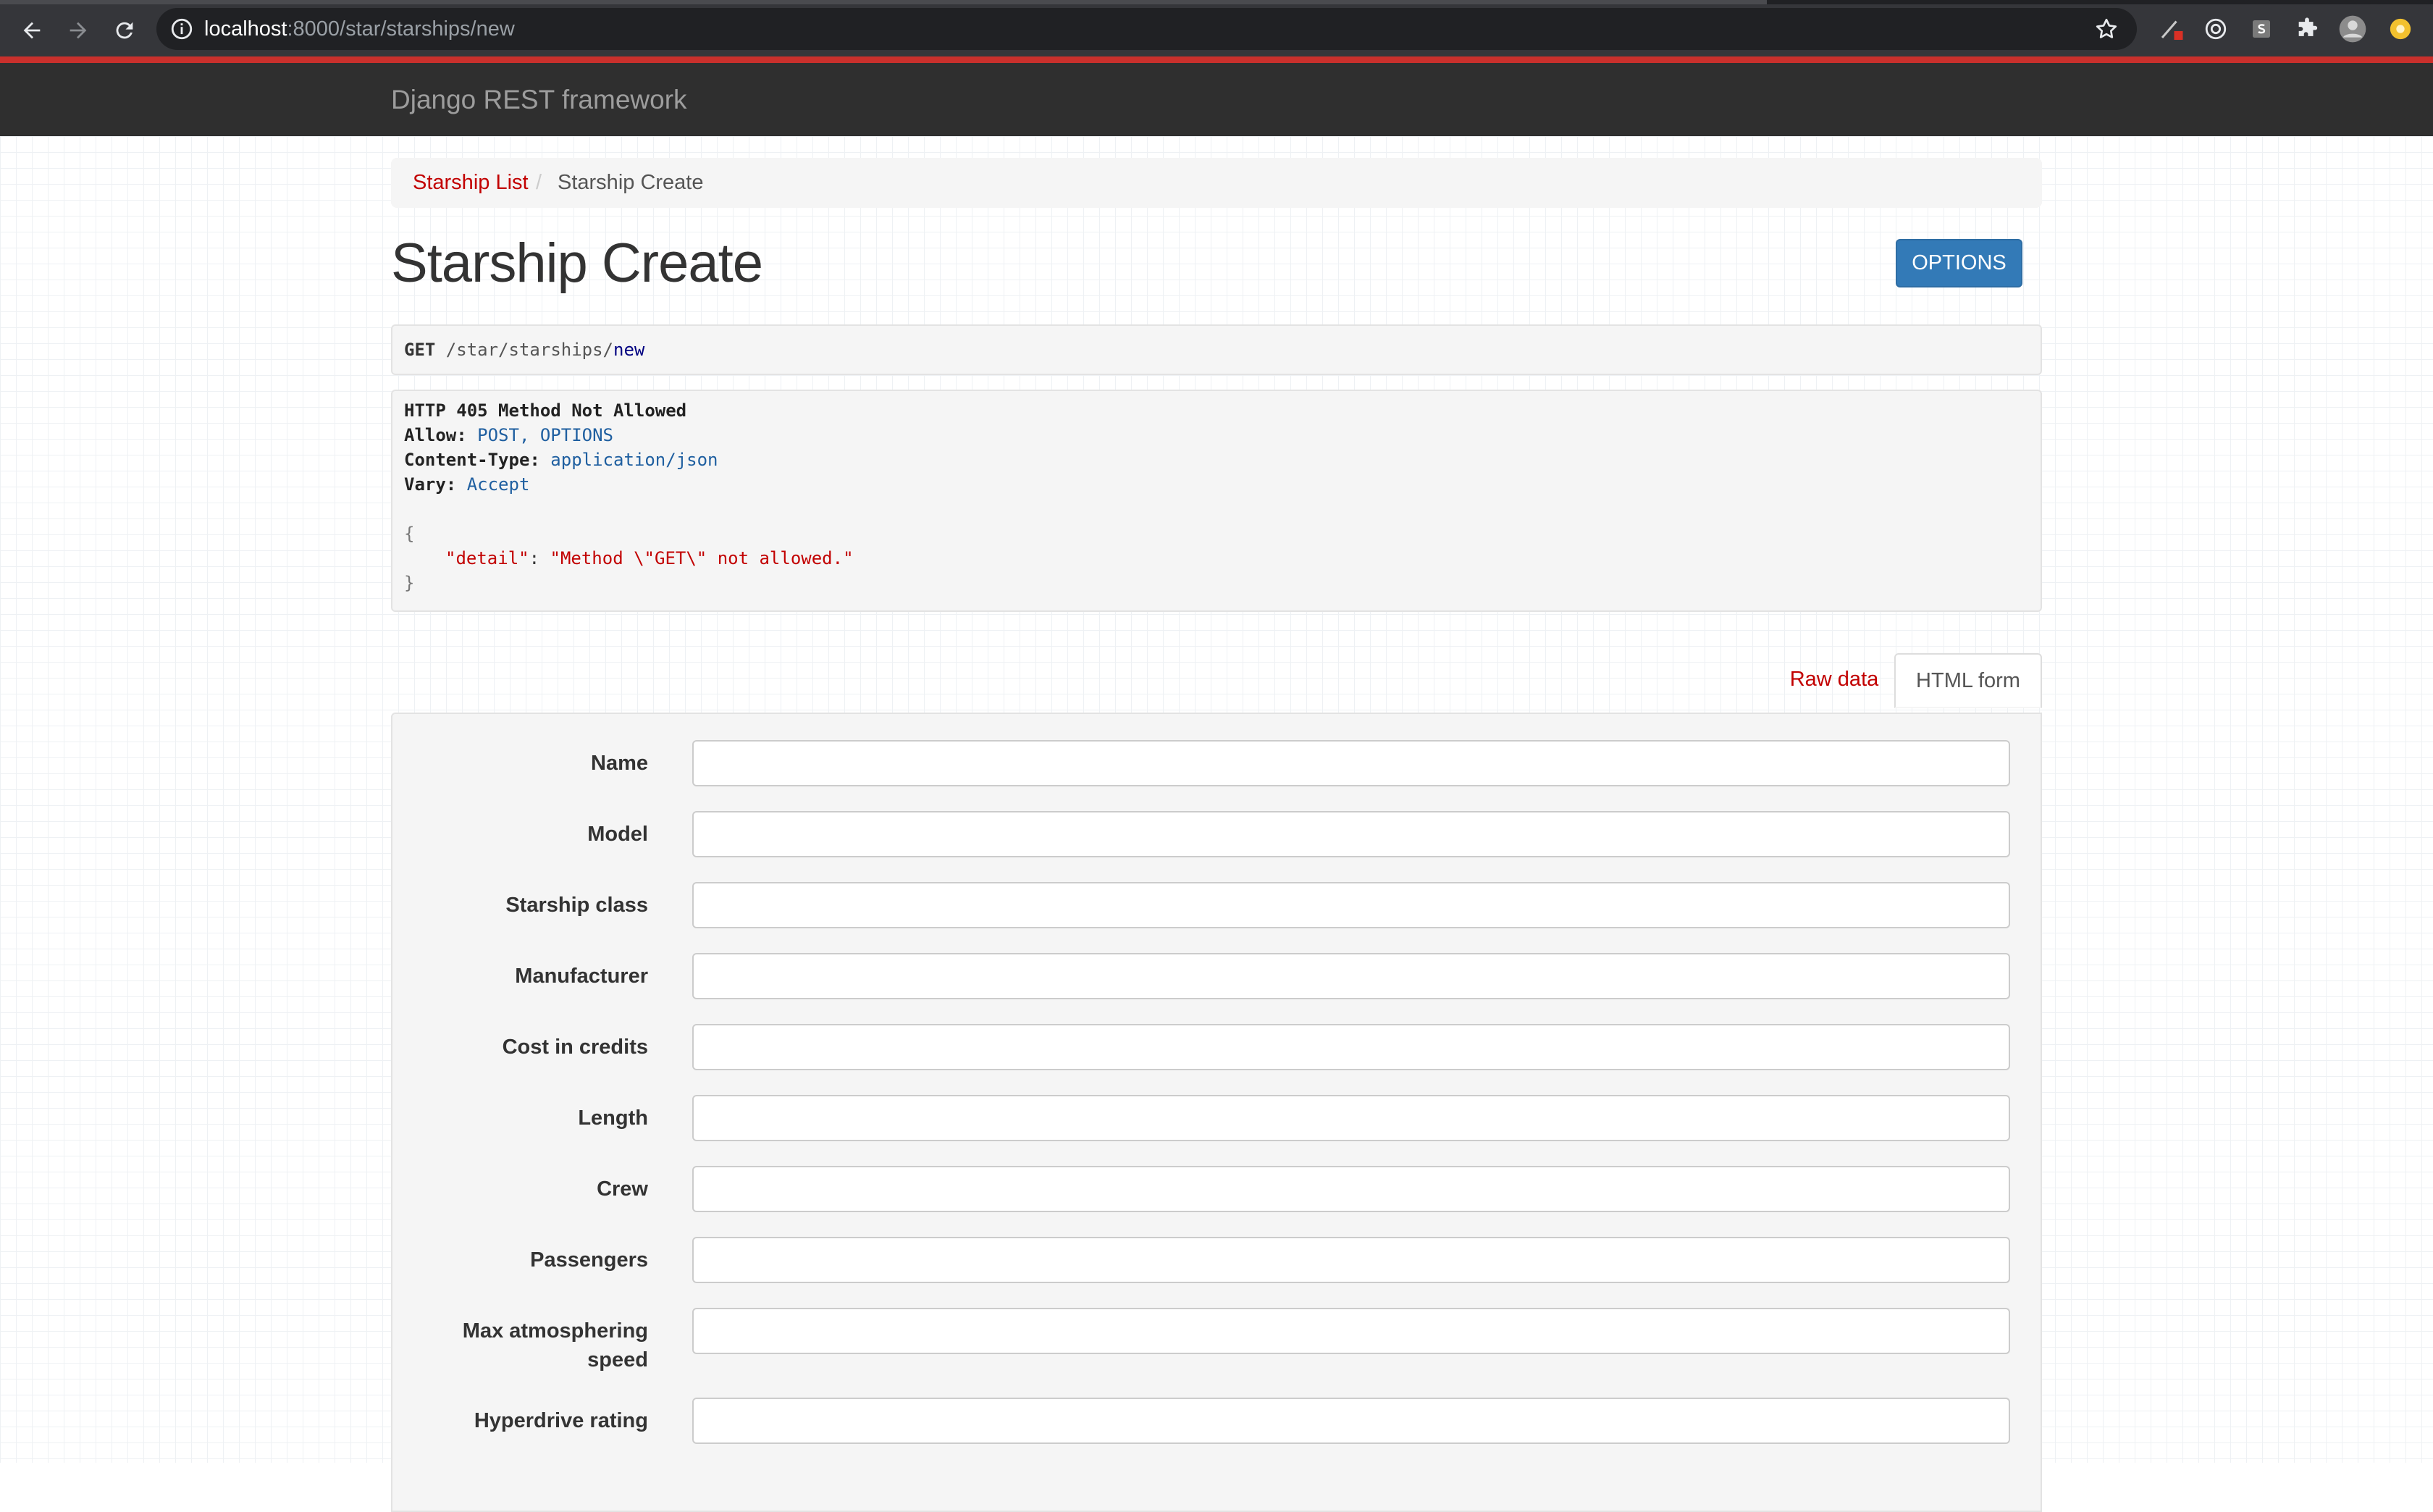  Describe the element at coordinates (619, 763) in the screenshot. I see `field-label-name: Name` at that location.